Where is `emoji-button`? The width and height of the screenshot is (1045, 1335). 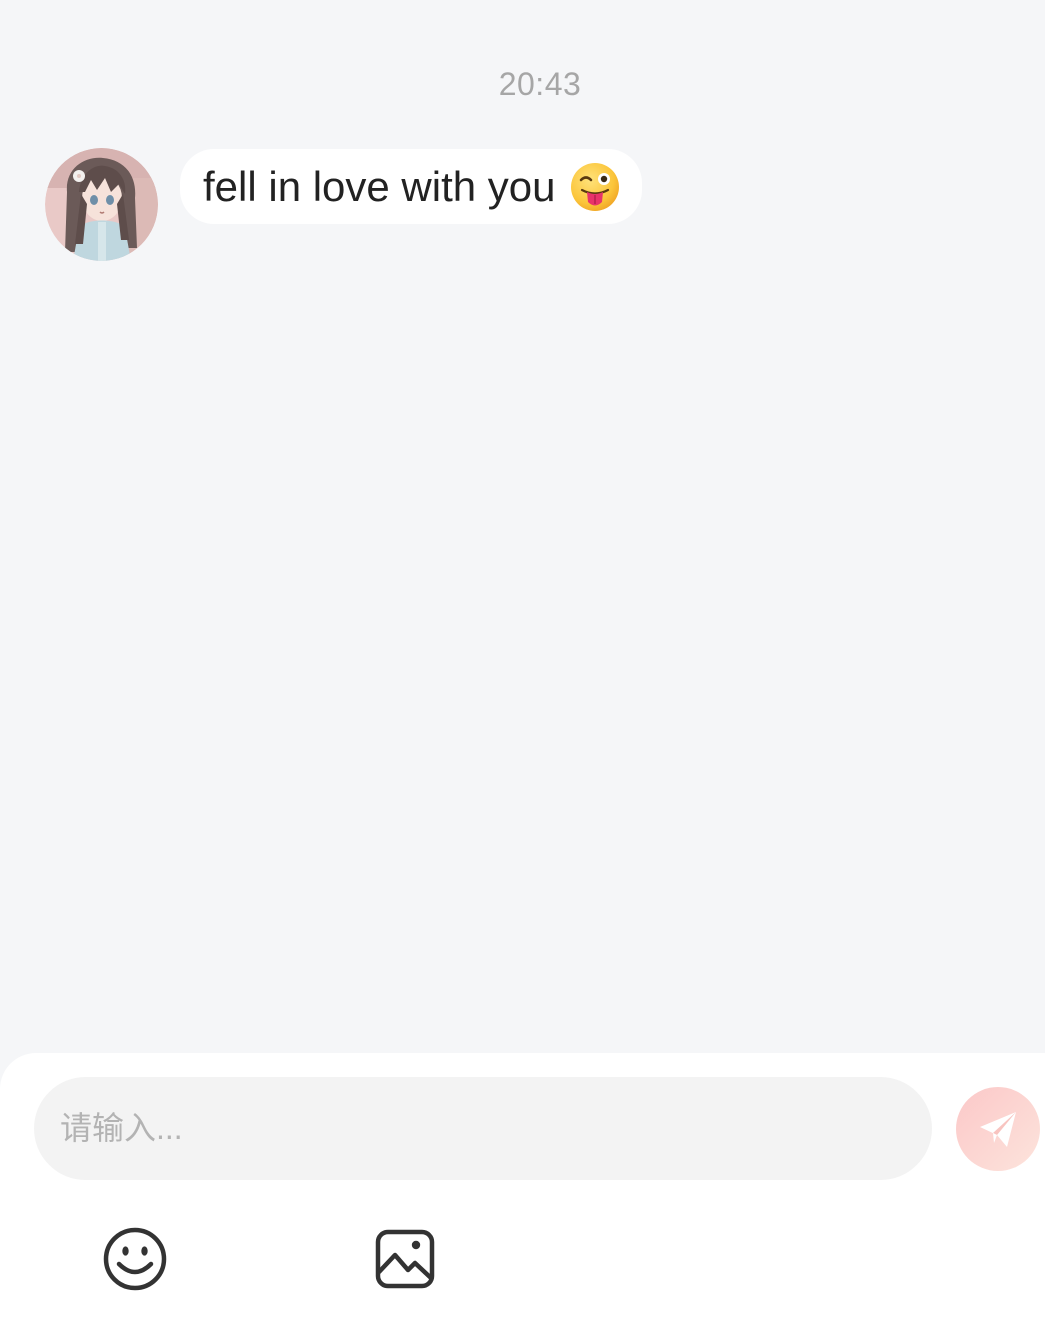
emoji-button is located at coordinates (135, 1259).